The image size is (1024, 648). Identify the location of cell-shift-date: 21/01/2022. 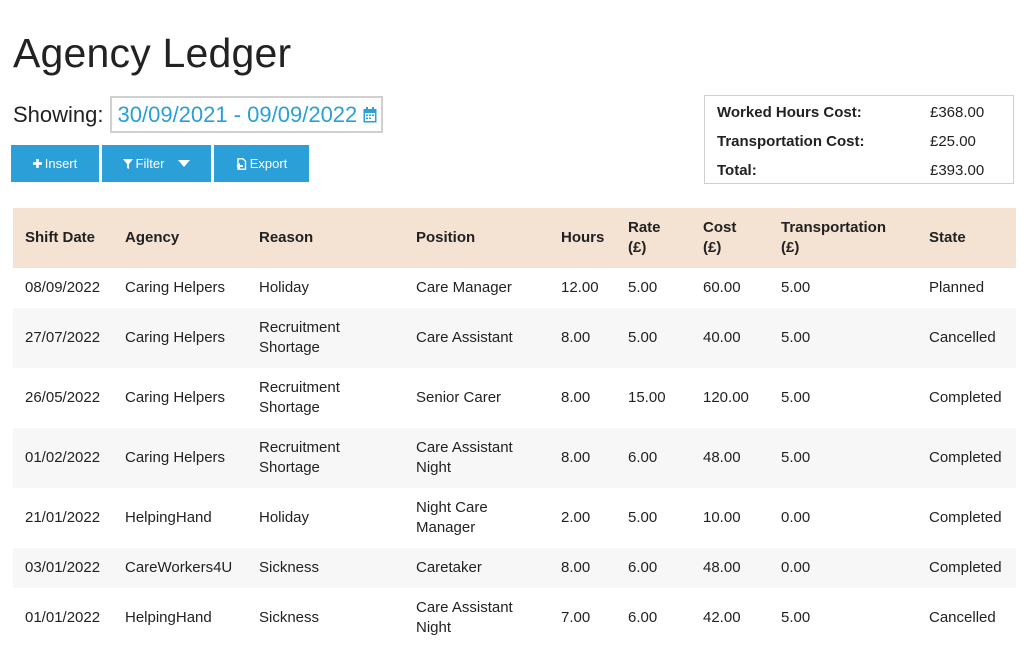
(63, 518).